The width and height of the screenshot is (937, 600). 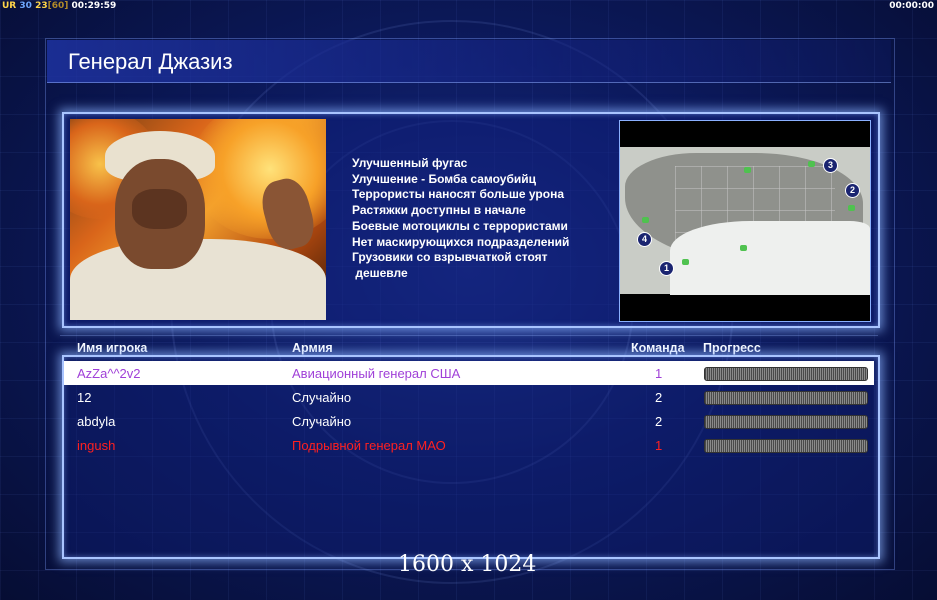 I want to click on header-player-name: Имя игрока, so click(x=112, y=348).